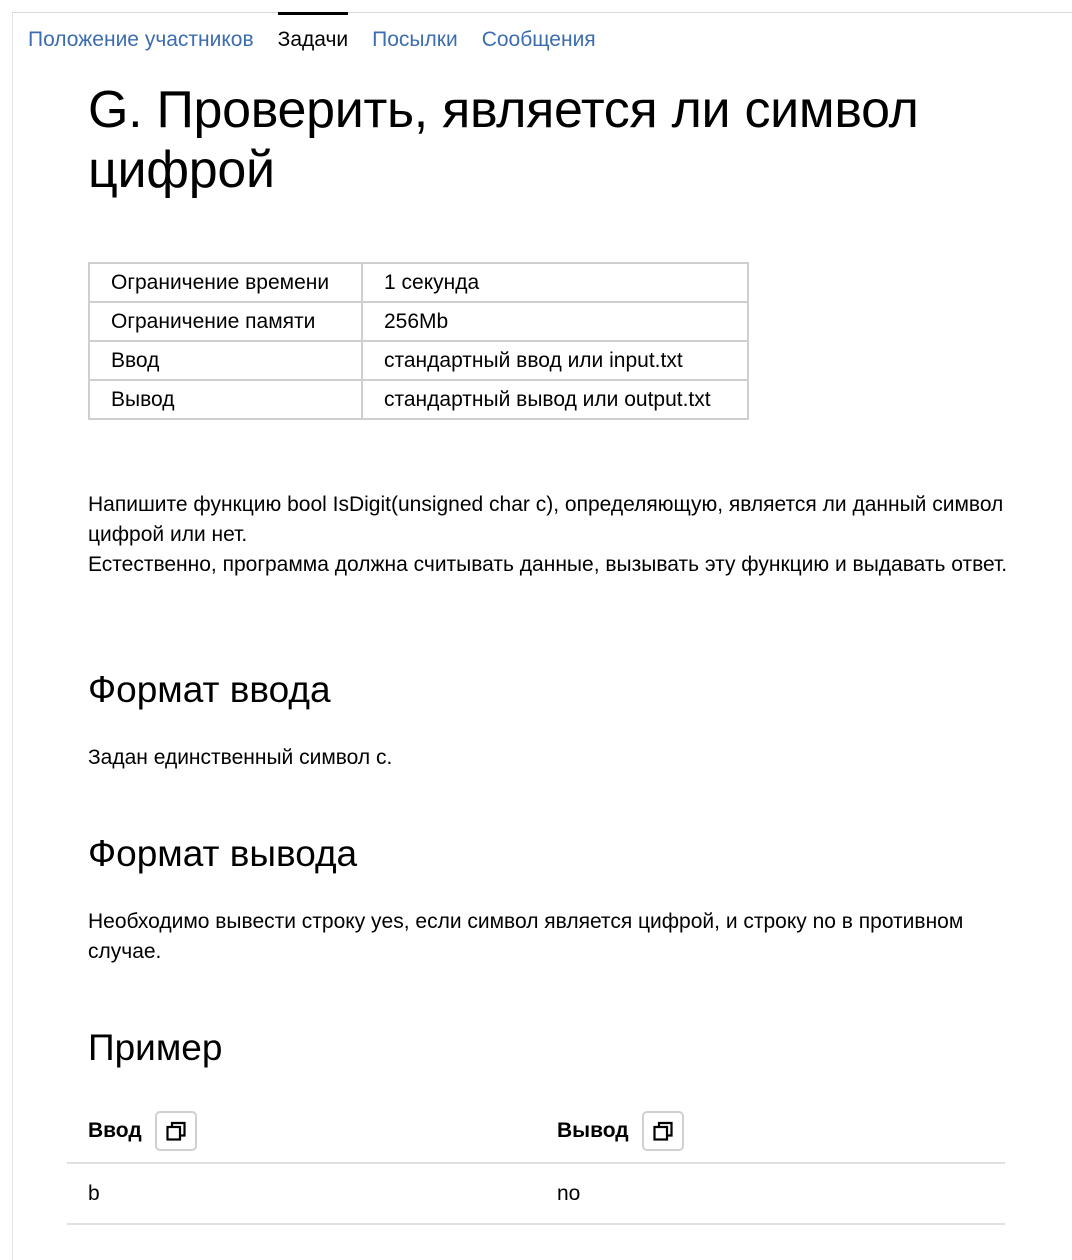 Image resolution: width=1072 pixels, height=1260 pixels. I want to click on limit-value: стандартный вывод или output.txt, so click(555, 399).